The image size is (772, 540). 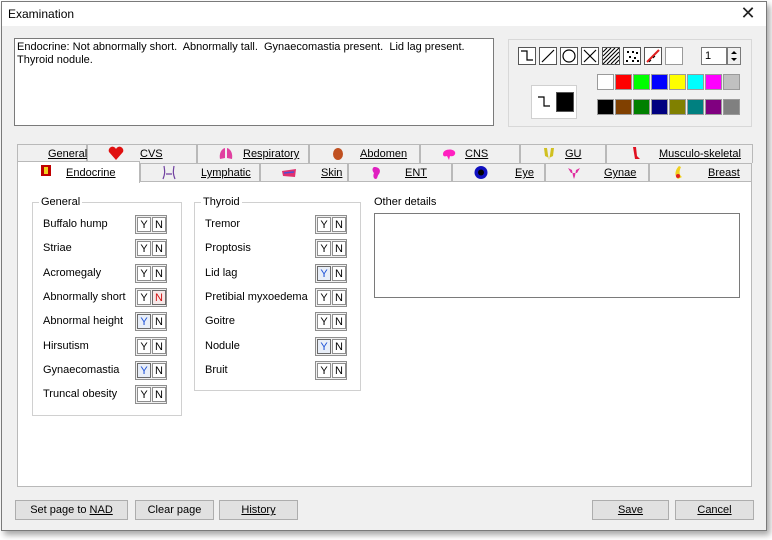 I want to click on summary-textarea, so click(x=254, y=82).